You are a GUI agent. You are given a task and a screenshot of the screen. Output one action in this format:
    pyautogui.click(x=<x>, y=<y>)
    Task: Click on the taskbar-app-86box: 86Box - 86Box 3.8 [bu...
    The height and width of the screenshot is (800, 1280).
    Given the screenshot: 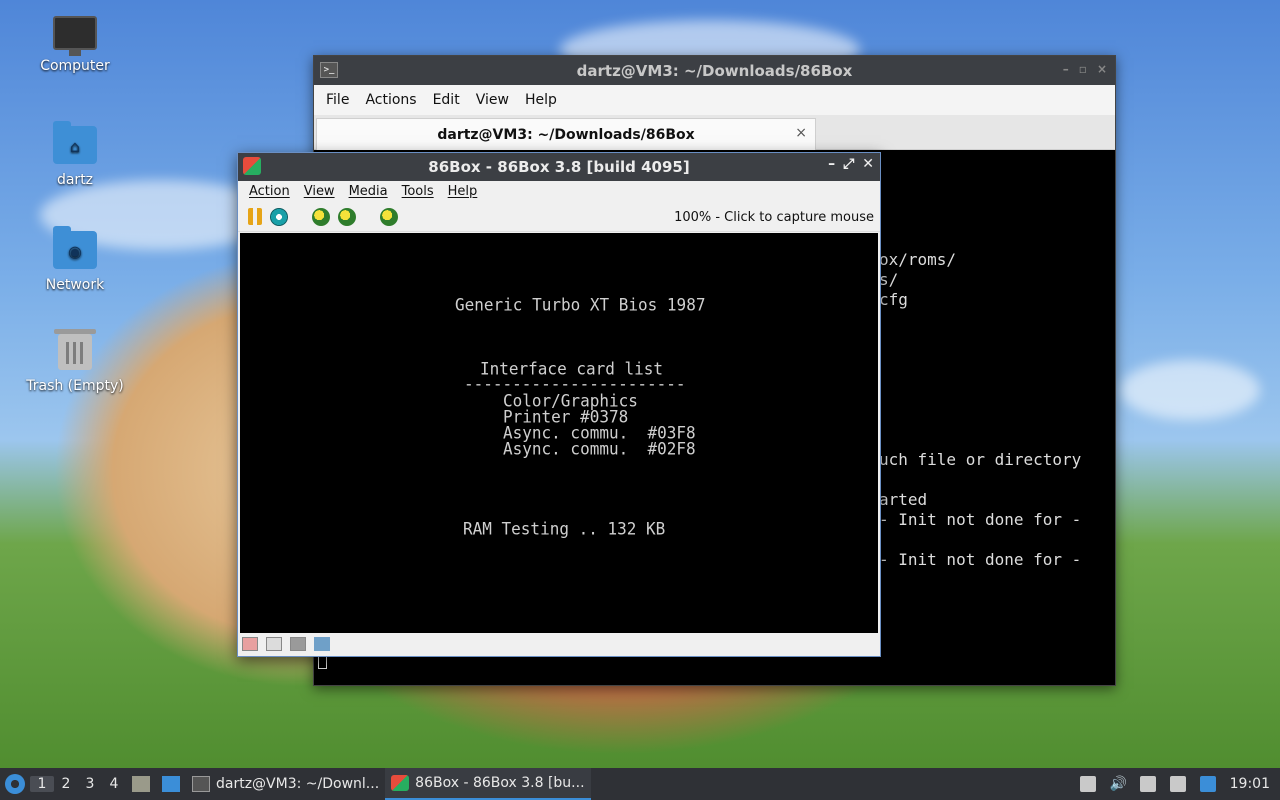 What is the action you would take?
    pyautogui.click(x=488, y=784)
    